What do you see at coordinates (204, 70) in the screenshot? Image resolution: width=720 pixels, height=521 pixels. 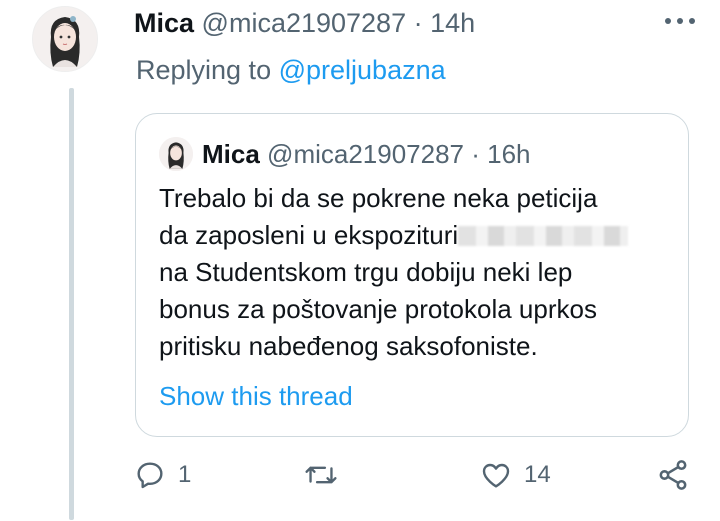 I see `replying-prefix: Replying to` at bounding box center [204, 70].